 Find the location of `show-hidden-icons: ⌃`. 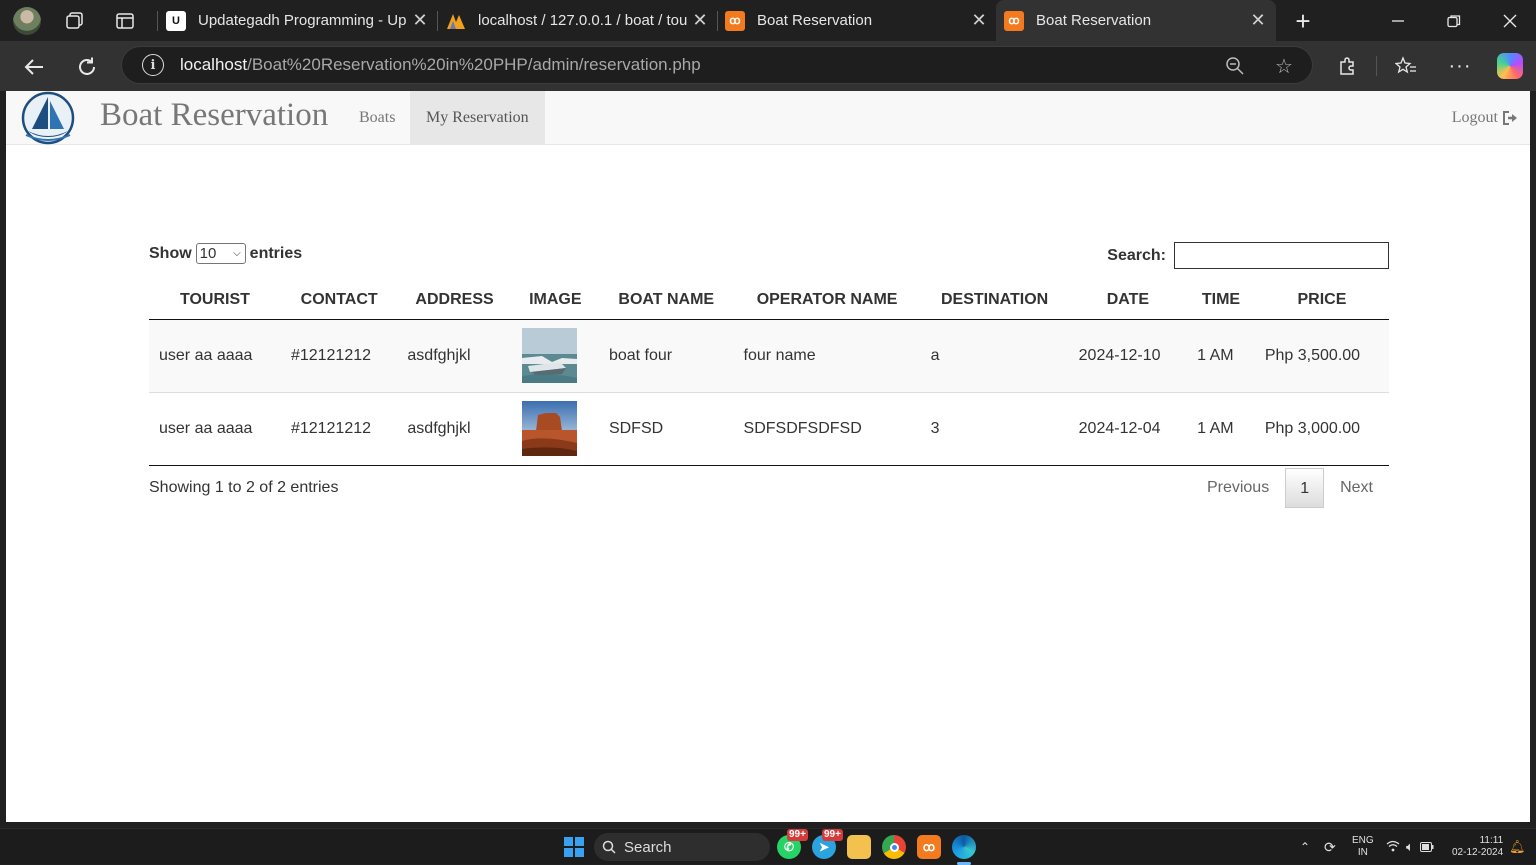

show-hidden-icons: ⌃ is located at coordinates (1305, 847).